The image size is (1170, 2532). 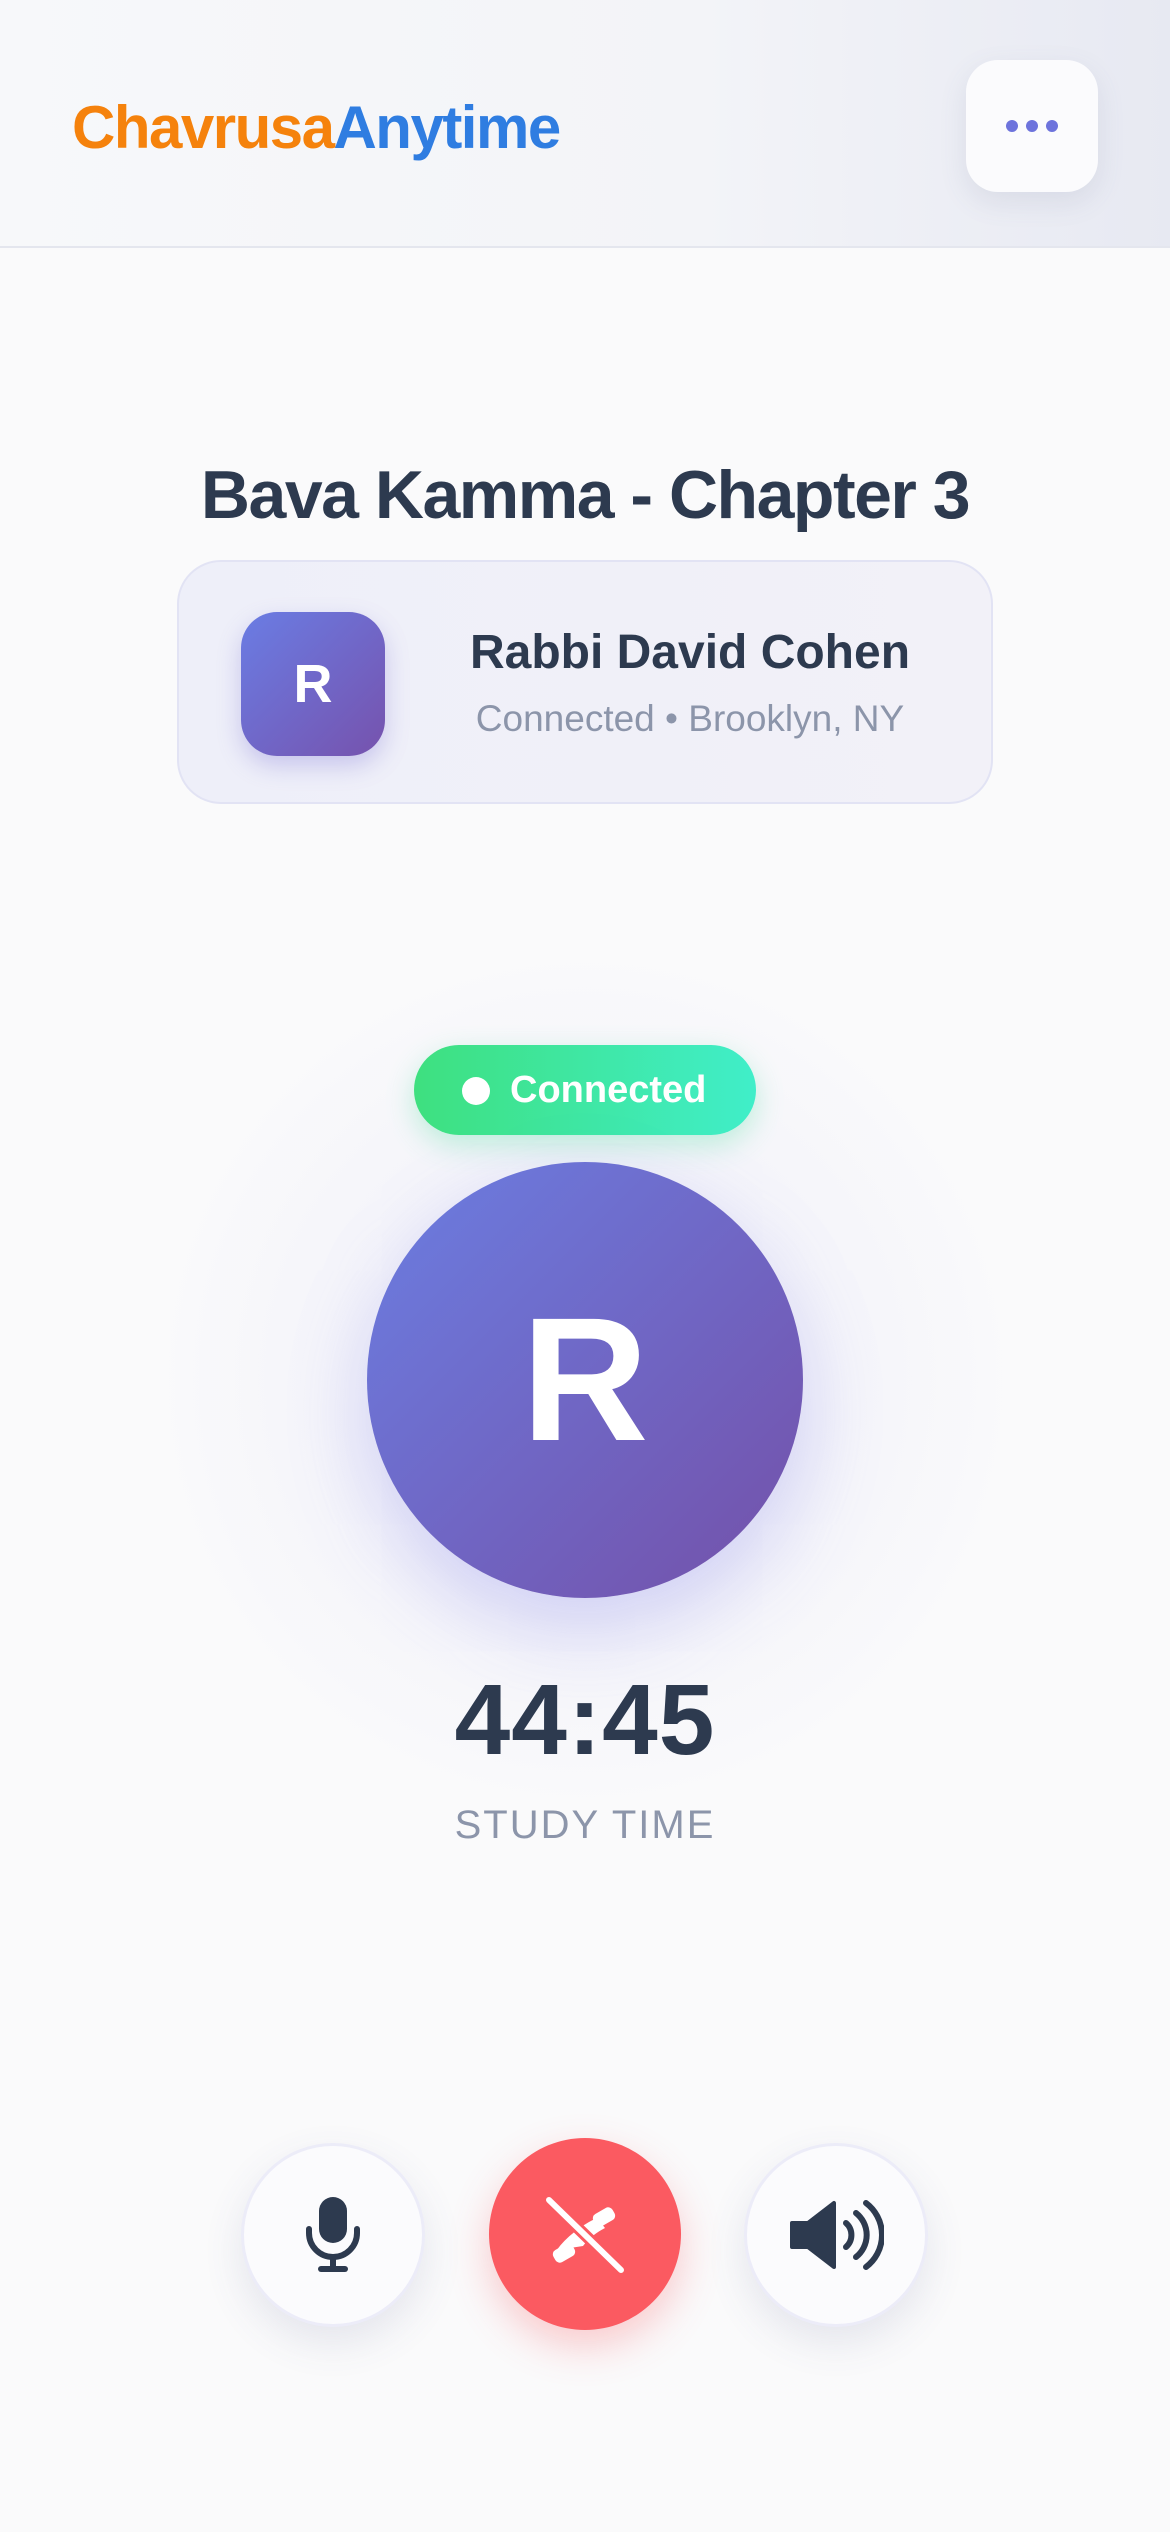 What do you see at coordinates (690, 652) in the screenshot?
I see `partner-name: Rabbi David Cohen` at bounding box center [690, 652].